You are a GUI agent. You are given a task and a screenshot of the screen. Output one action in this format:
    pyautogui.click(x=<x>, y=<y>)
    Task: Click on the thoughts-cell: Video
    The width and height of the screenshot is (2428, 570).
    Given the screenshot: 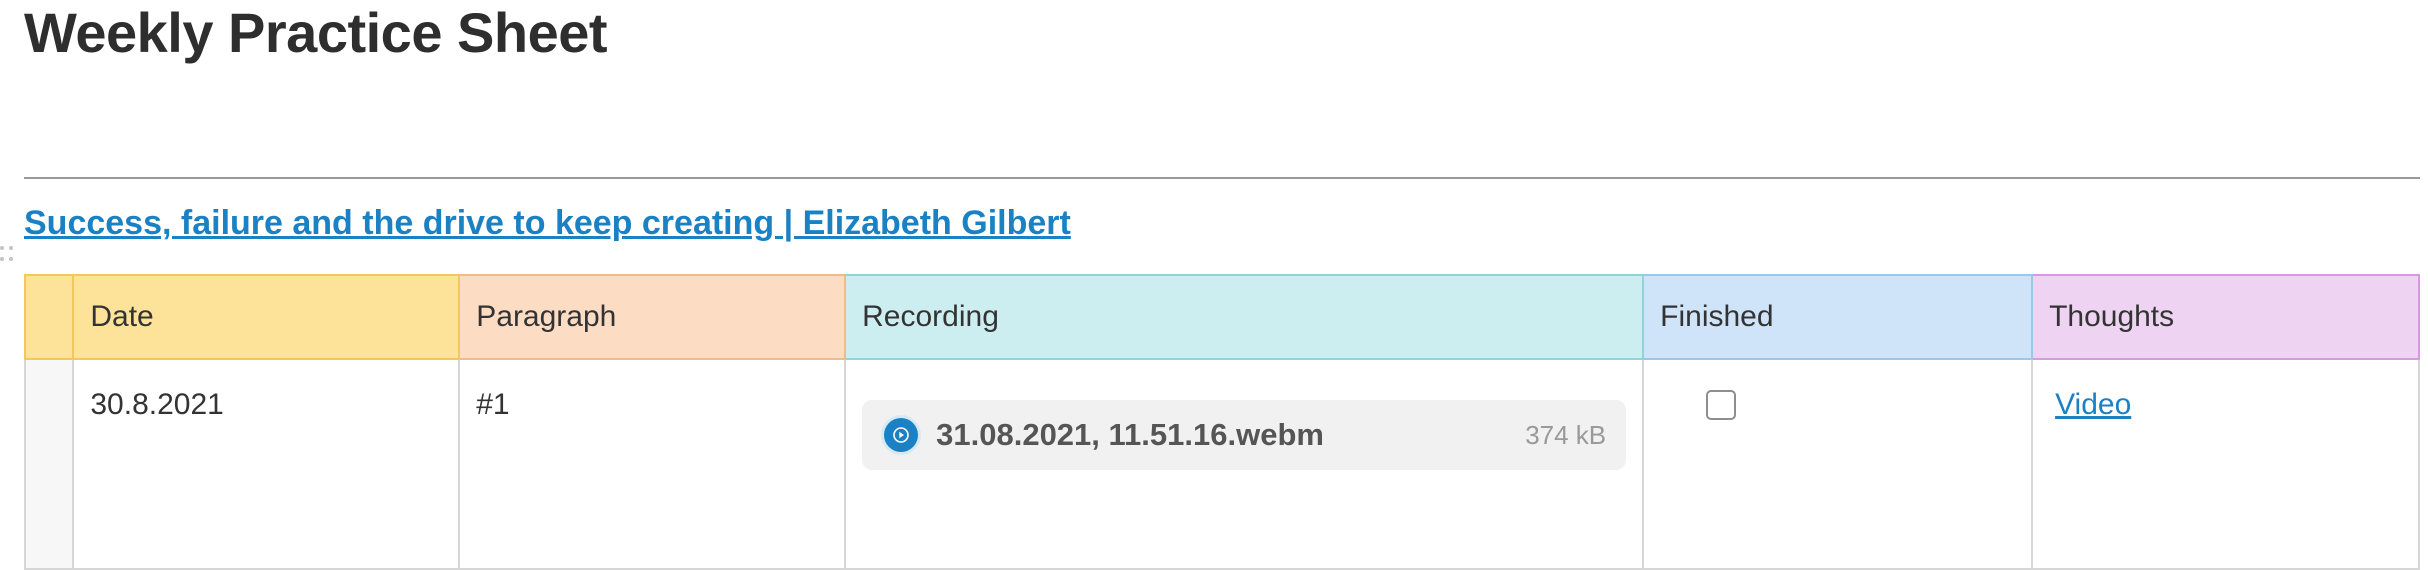 What is the action you would take?
    pyautogui.click(x=2225, y=464)
    